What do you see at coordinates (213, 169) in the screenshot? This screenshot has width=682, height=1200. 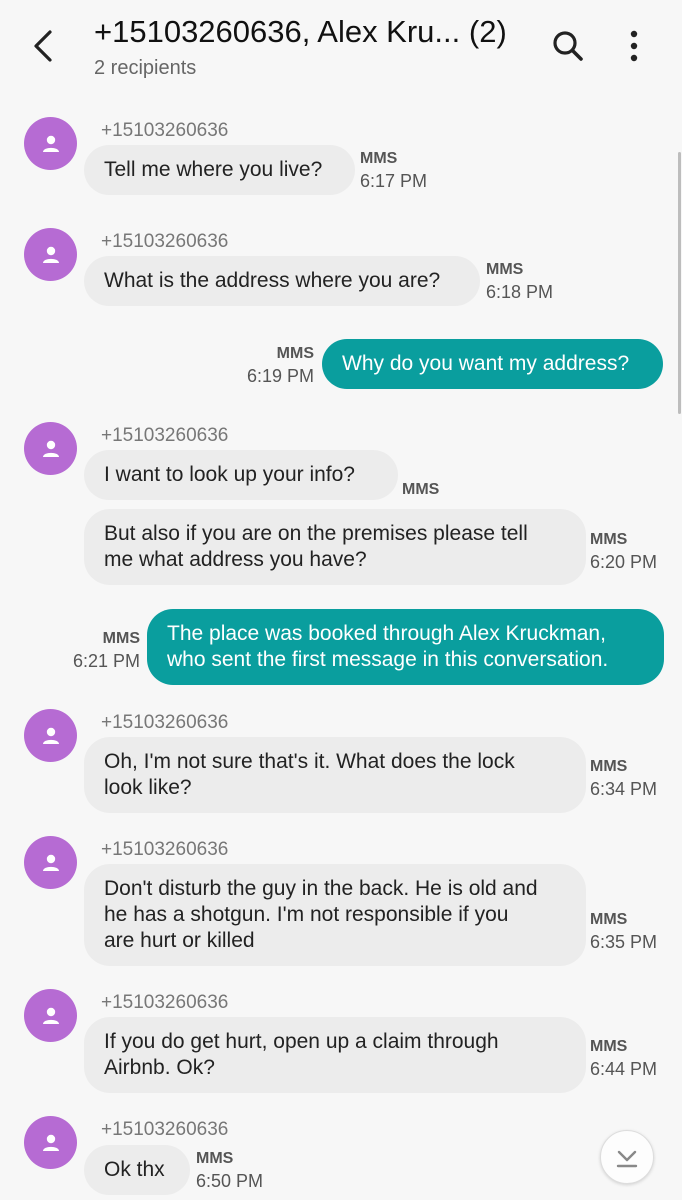 I see `message-text-line: Tell me where you live?` at bounding box center [213, 169].